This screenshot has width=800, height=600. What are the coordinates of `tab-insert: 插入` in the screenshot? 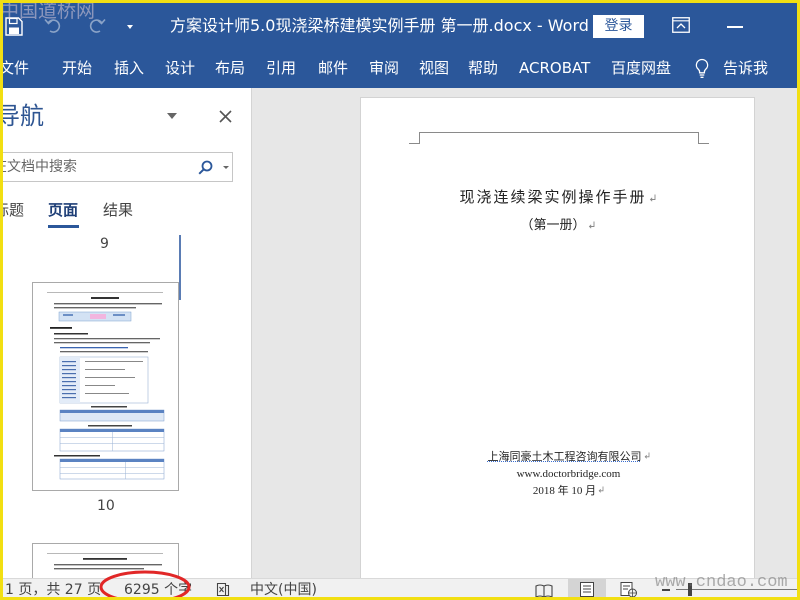 It's located at (129, 68).